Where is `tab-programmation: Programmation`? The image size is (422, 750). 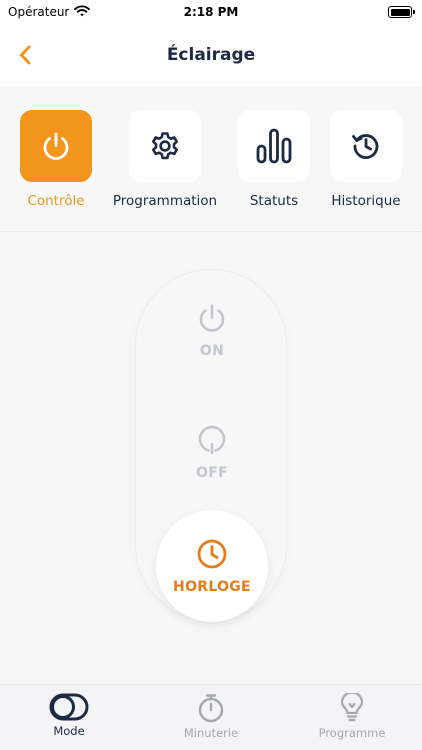
tab-programmation: Programmation is located at coordinates (165, 165).